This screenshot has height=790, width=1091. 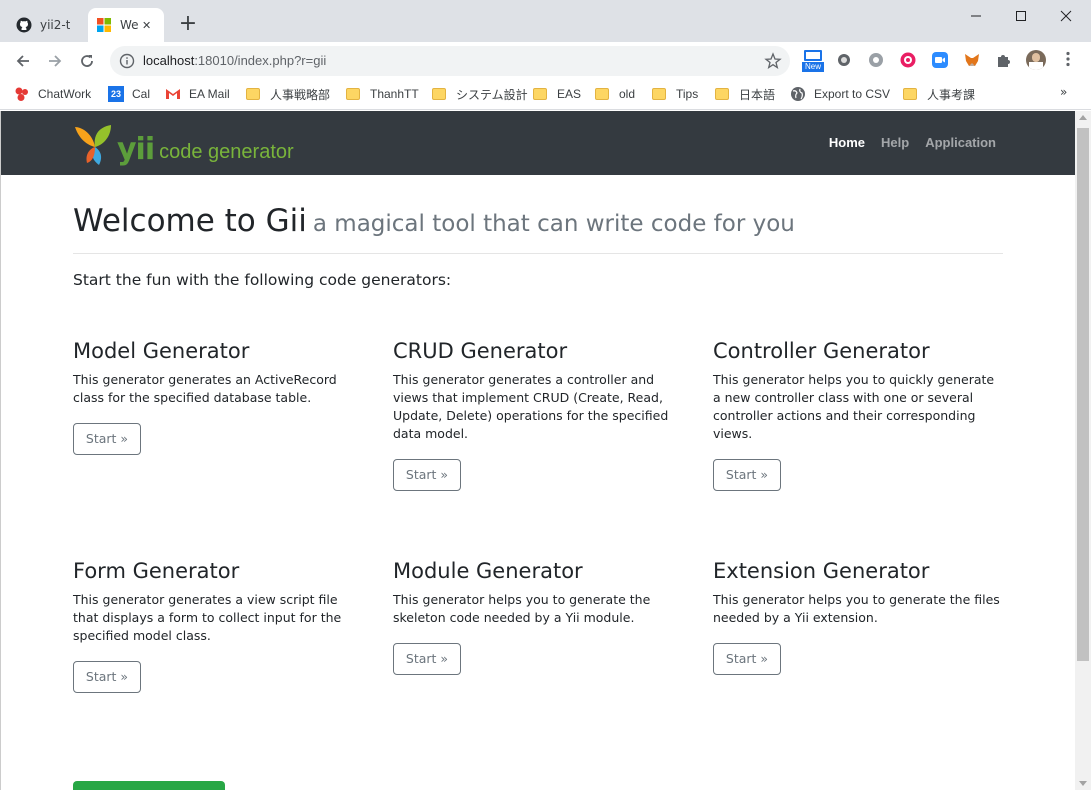 What do you see at coordinates (107, 677) in the screenshot?
I see `start-form-generator-button: Start »` at bounding box center [107, 677].